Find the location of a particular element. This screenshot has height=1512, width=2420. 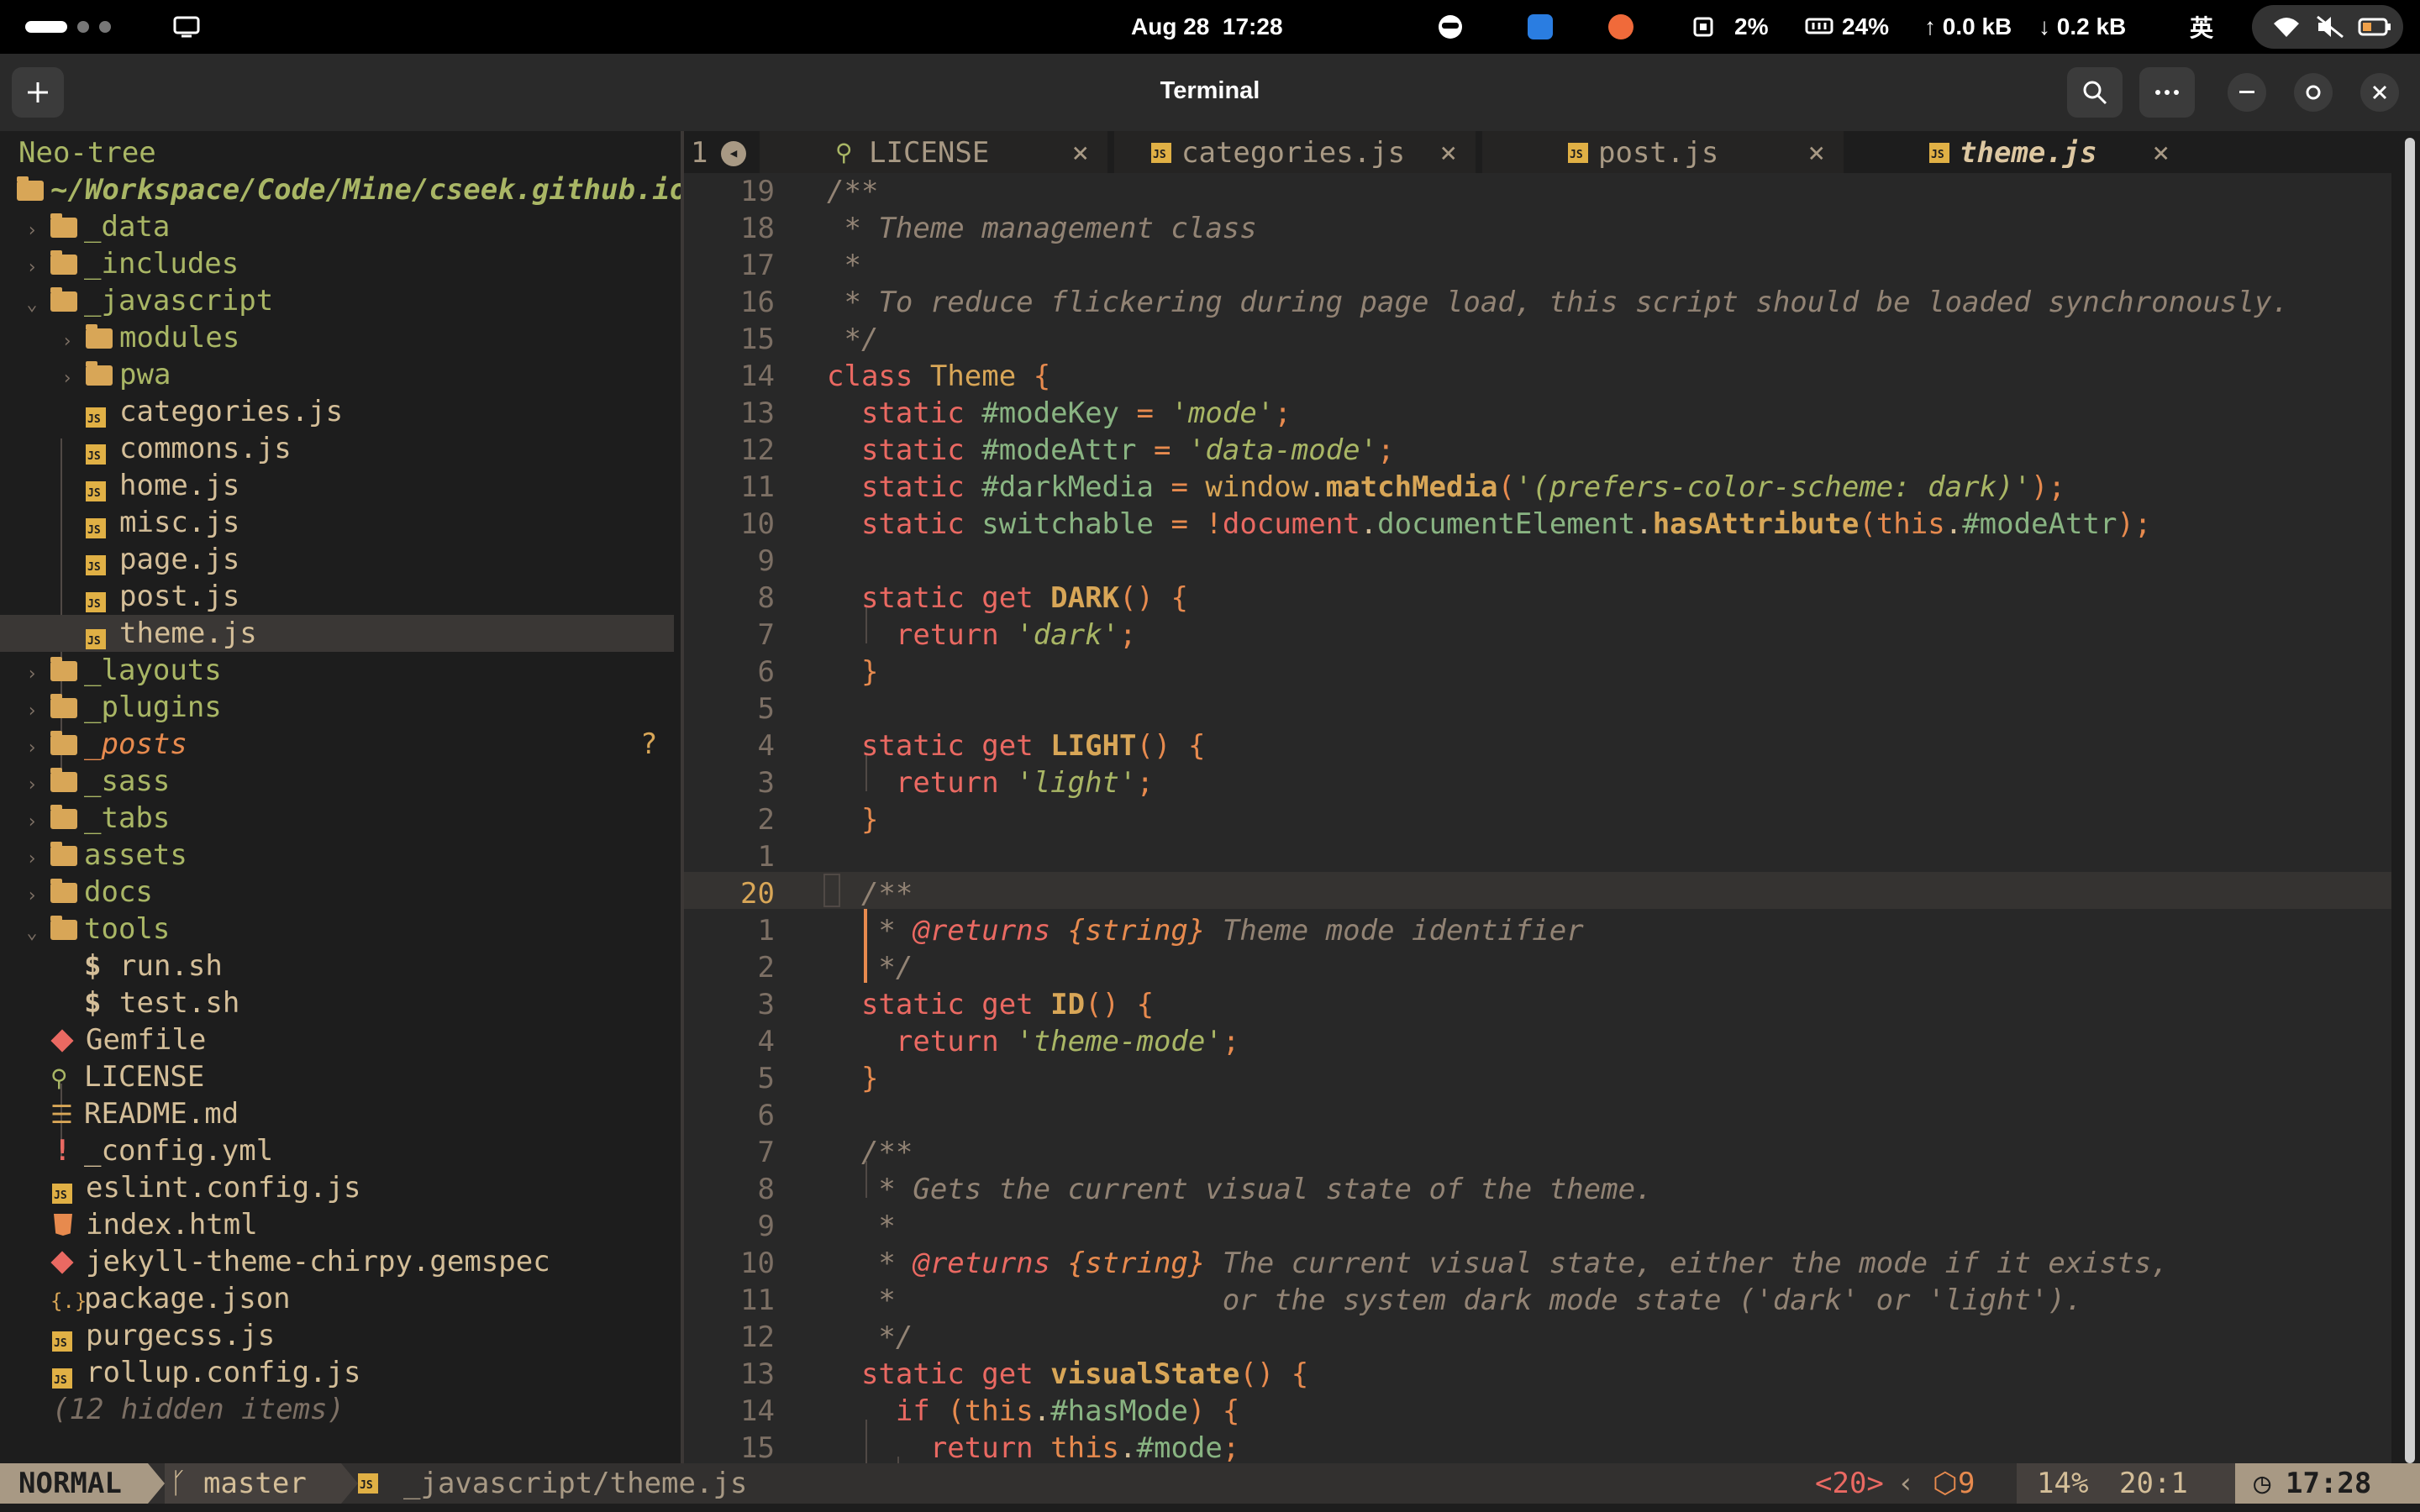

line-number: 1 is located at coordinates (766, 931).